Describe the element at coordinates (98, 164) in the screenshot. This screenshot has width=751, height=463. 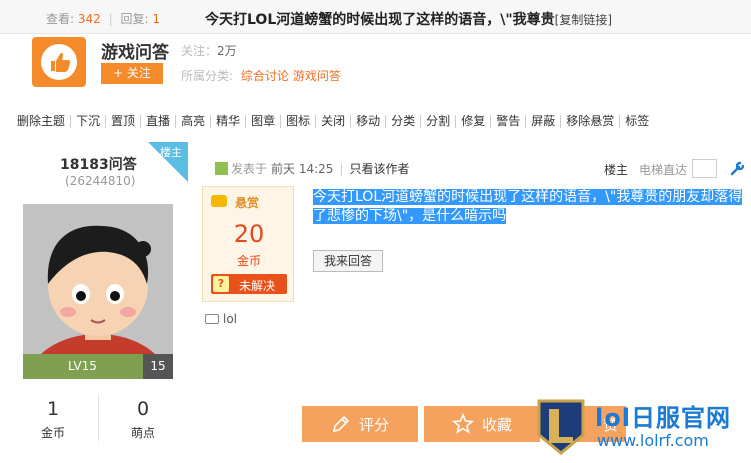
I see `author-name: 18183问答` at that location.